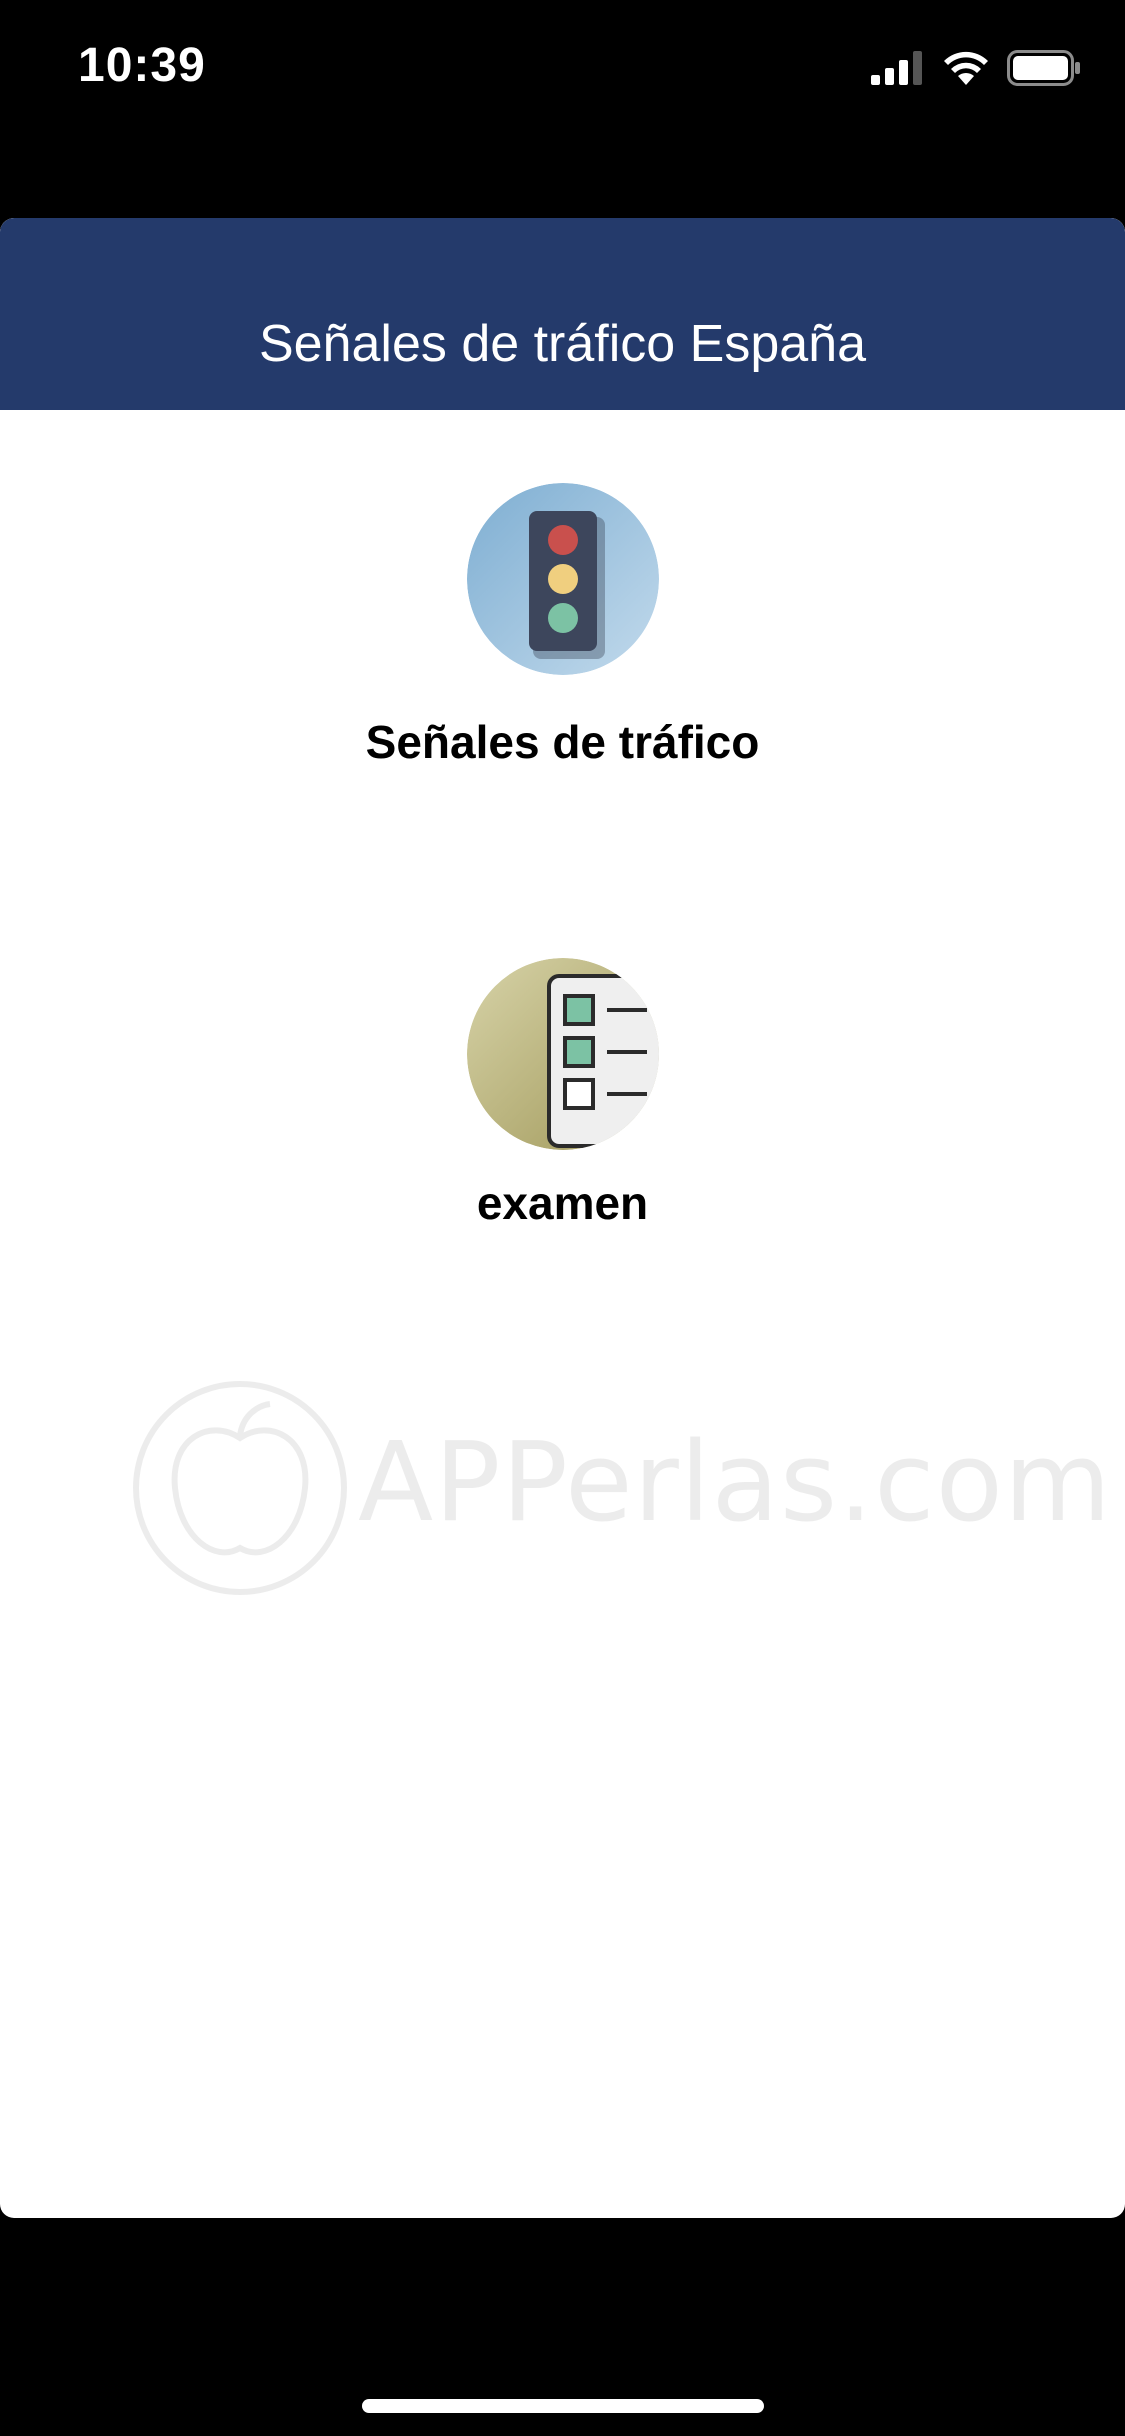  I want to click on wifi-icon, so click(966, 70).